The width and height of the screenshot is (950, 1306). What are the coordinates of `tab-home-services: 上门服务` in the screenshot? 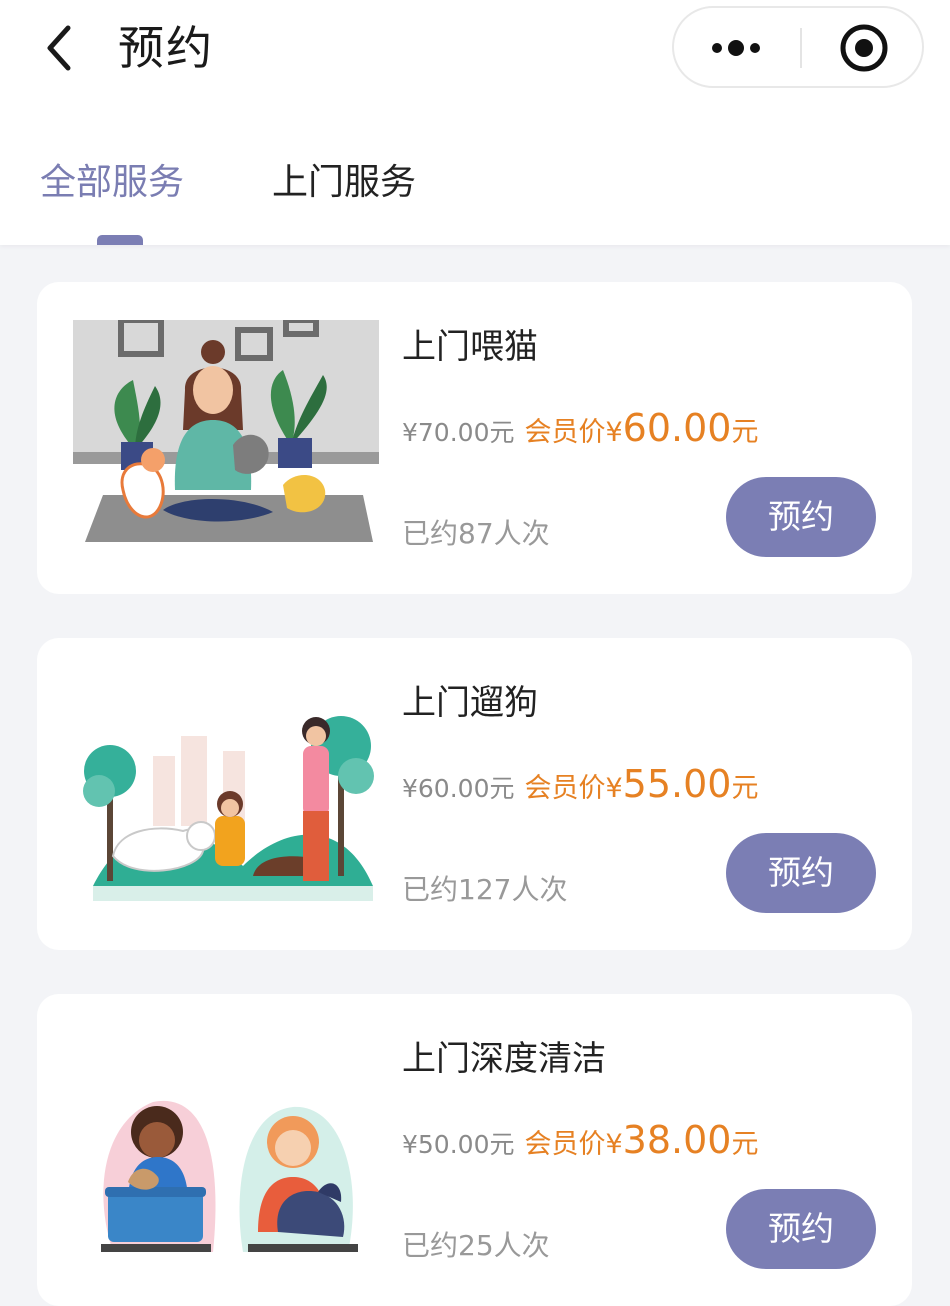 It's located at (344, 183).